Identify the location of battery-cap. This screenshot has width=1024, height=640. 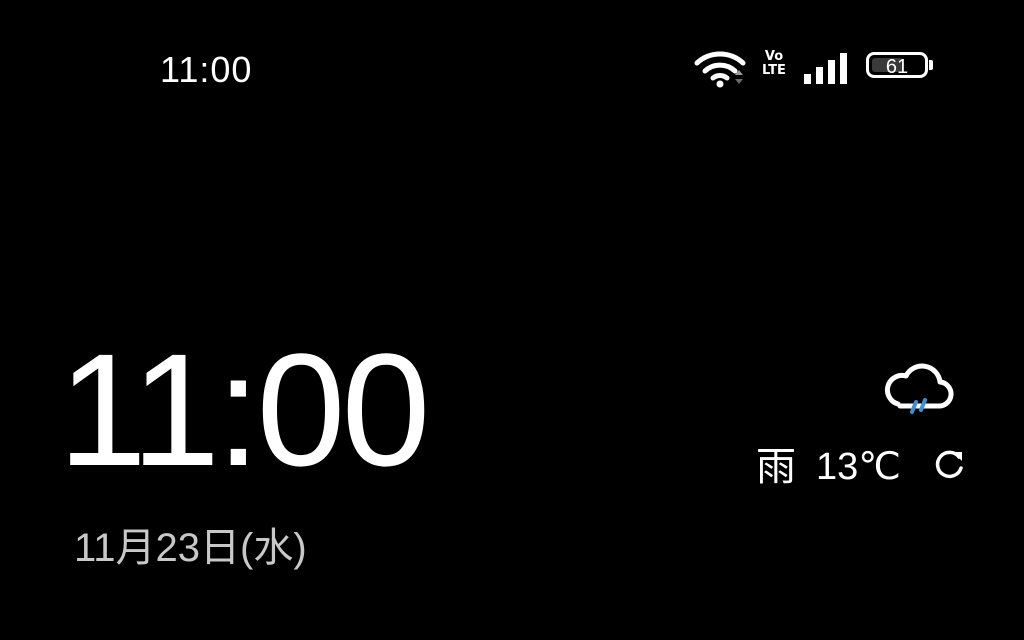
(931, 65).